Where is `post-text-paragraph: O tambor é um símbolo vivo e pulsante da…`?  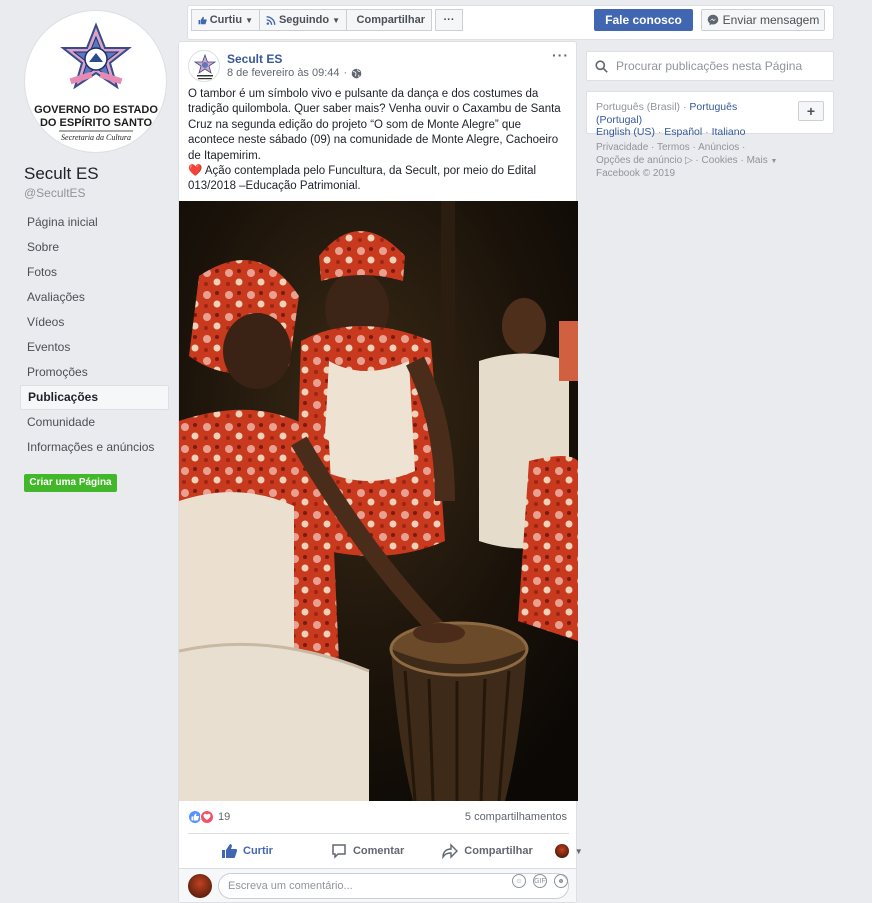
post-text-paragraph: O tambor é um símbolo vivo e pulsante da… is located at coordinates (374, 125).